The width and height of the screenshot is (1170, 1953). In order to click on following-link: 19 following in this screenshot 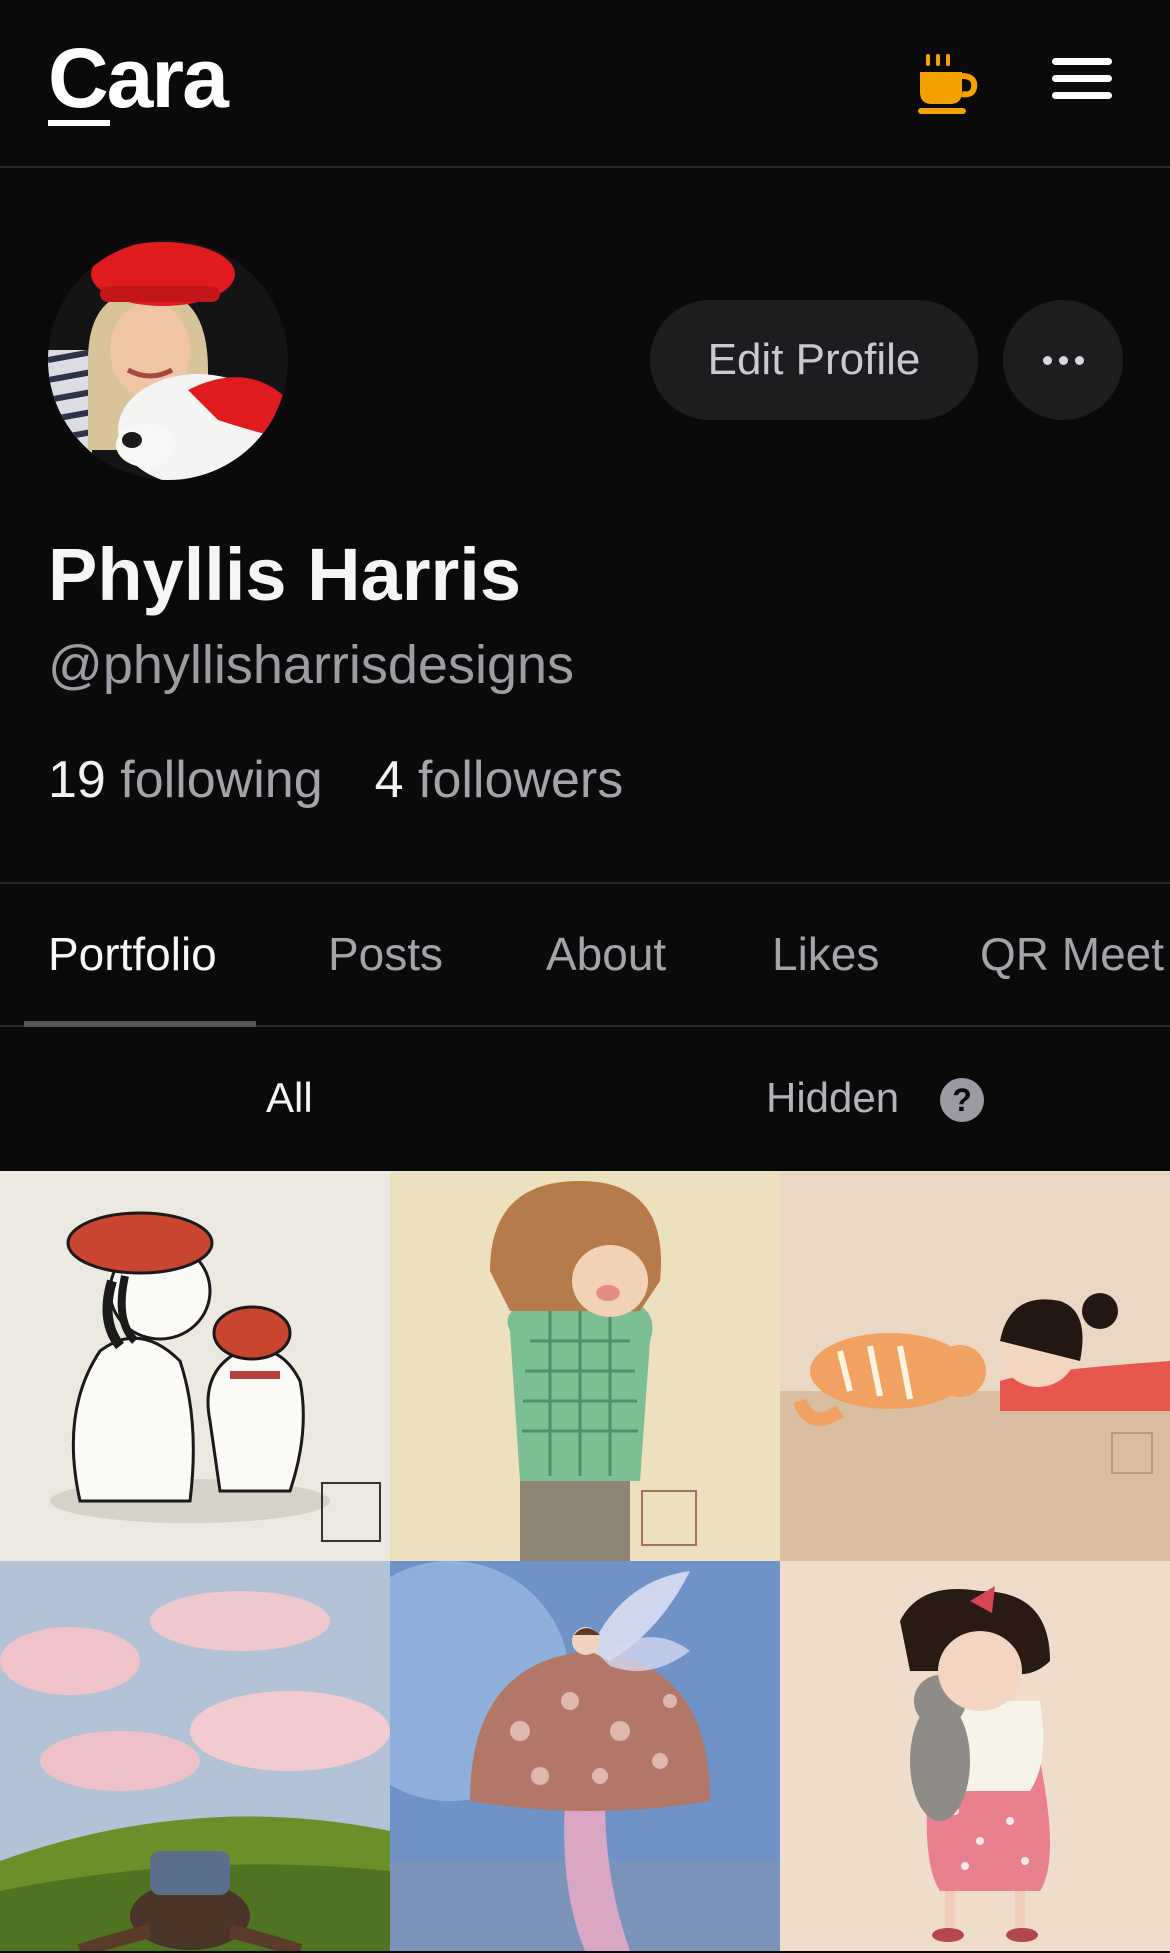, I will do `click(185, 780)`.